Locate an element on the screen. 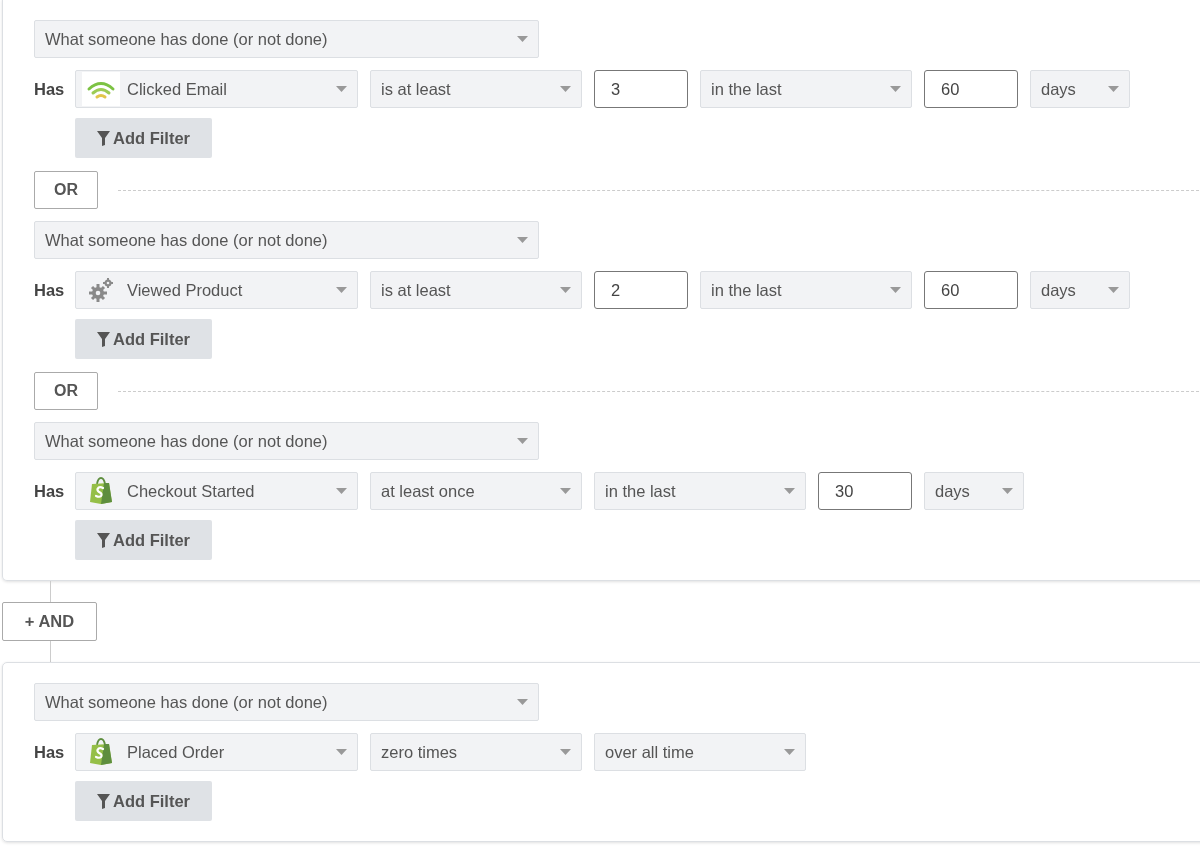 This screenshot has height=847, width=1200. dropdown: over all time is located at coordinates (700, 752).